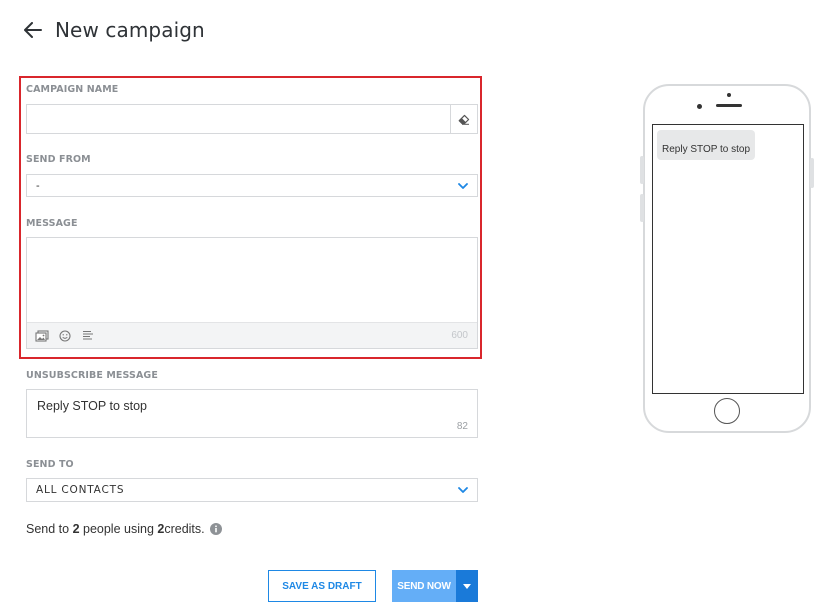  I want to click on phone-sensor, so click(729, 95).